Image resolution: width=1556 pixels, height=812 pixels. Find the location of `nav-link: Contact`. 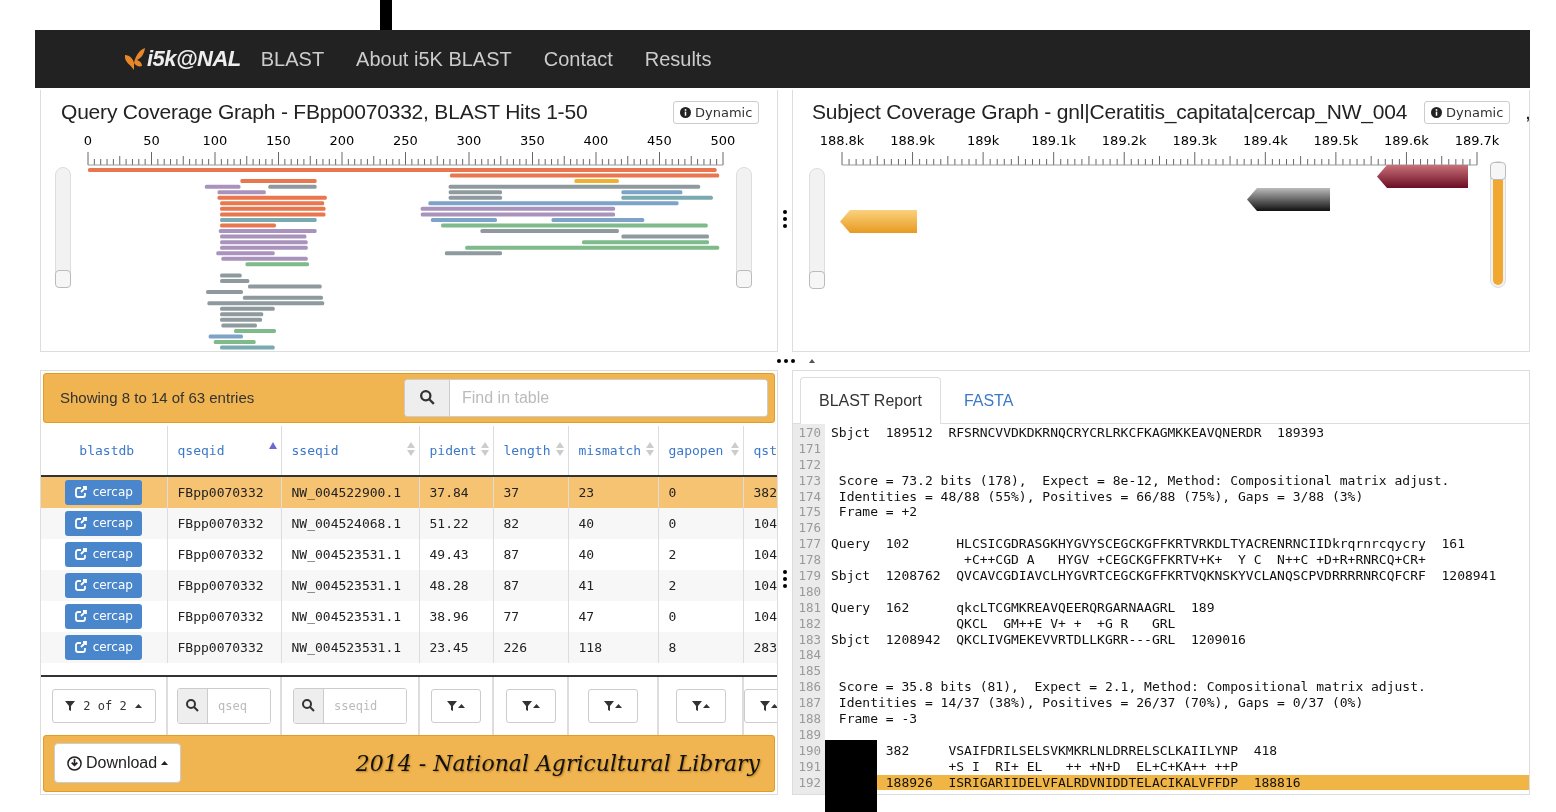

nav-link: Contact is located at coordinates (578, 59).